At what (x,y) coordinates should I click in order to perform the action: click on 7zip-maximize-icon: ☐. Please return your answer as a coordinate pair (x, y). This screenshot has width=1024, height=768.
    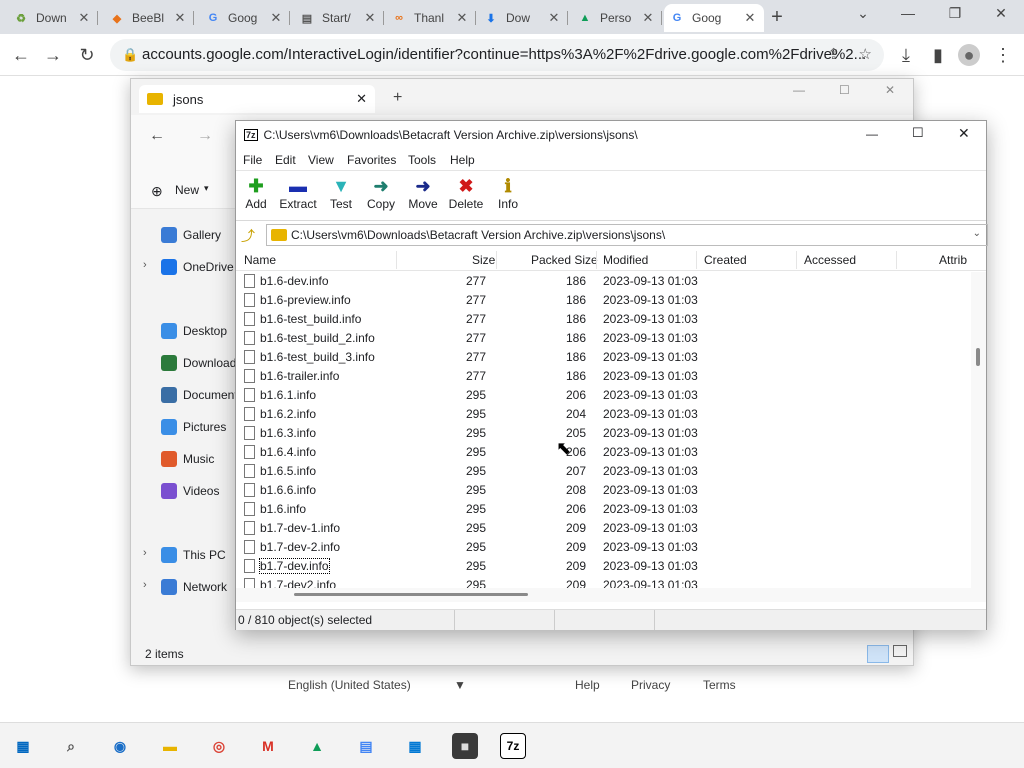
    Looking at the image, I should click on (918, 133).